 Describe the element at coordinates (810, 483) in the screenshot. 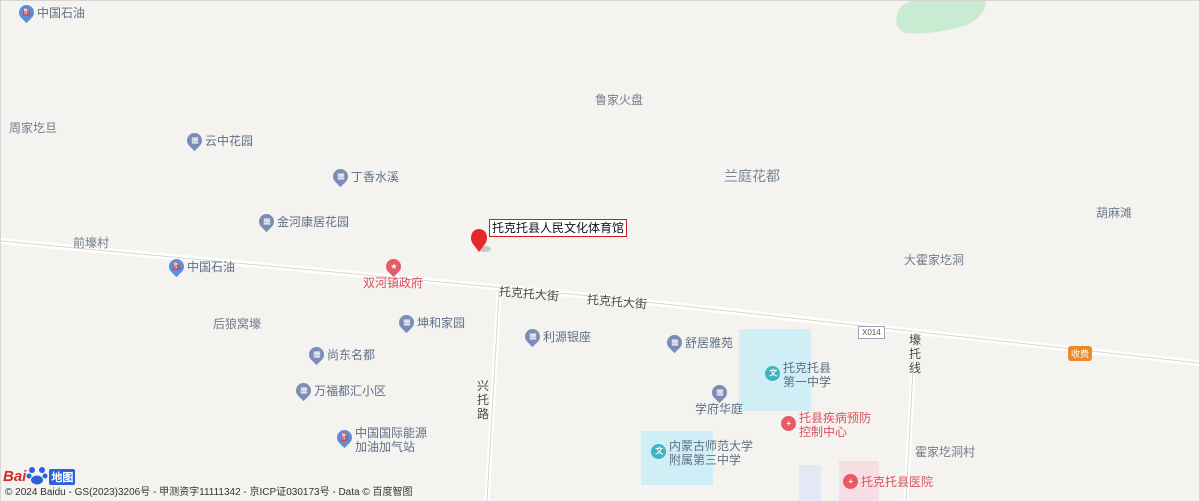

I see `block-area` at that location.